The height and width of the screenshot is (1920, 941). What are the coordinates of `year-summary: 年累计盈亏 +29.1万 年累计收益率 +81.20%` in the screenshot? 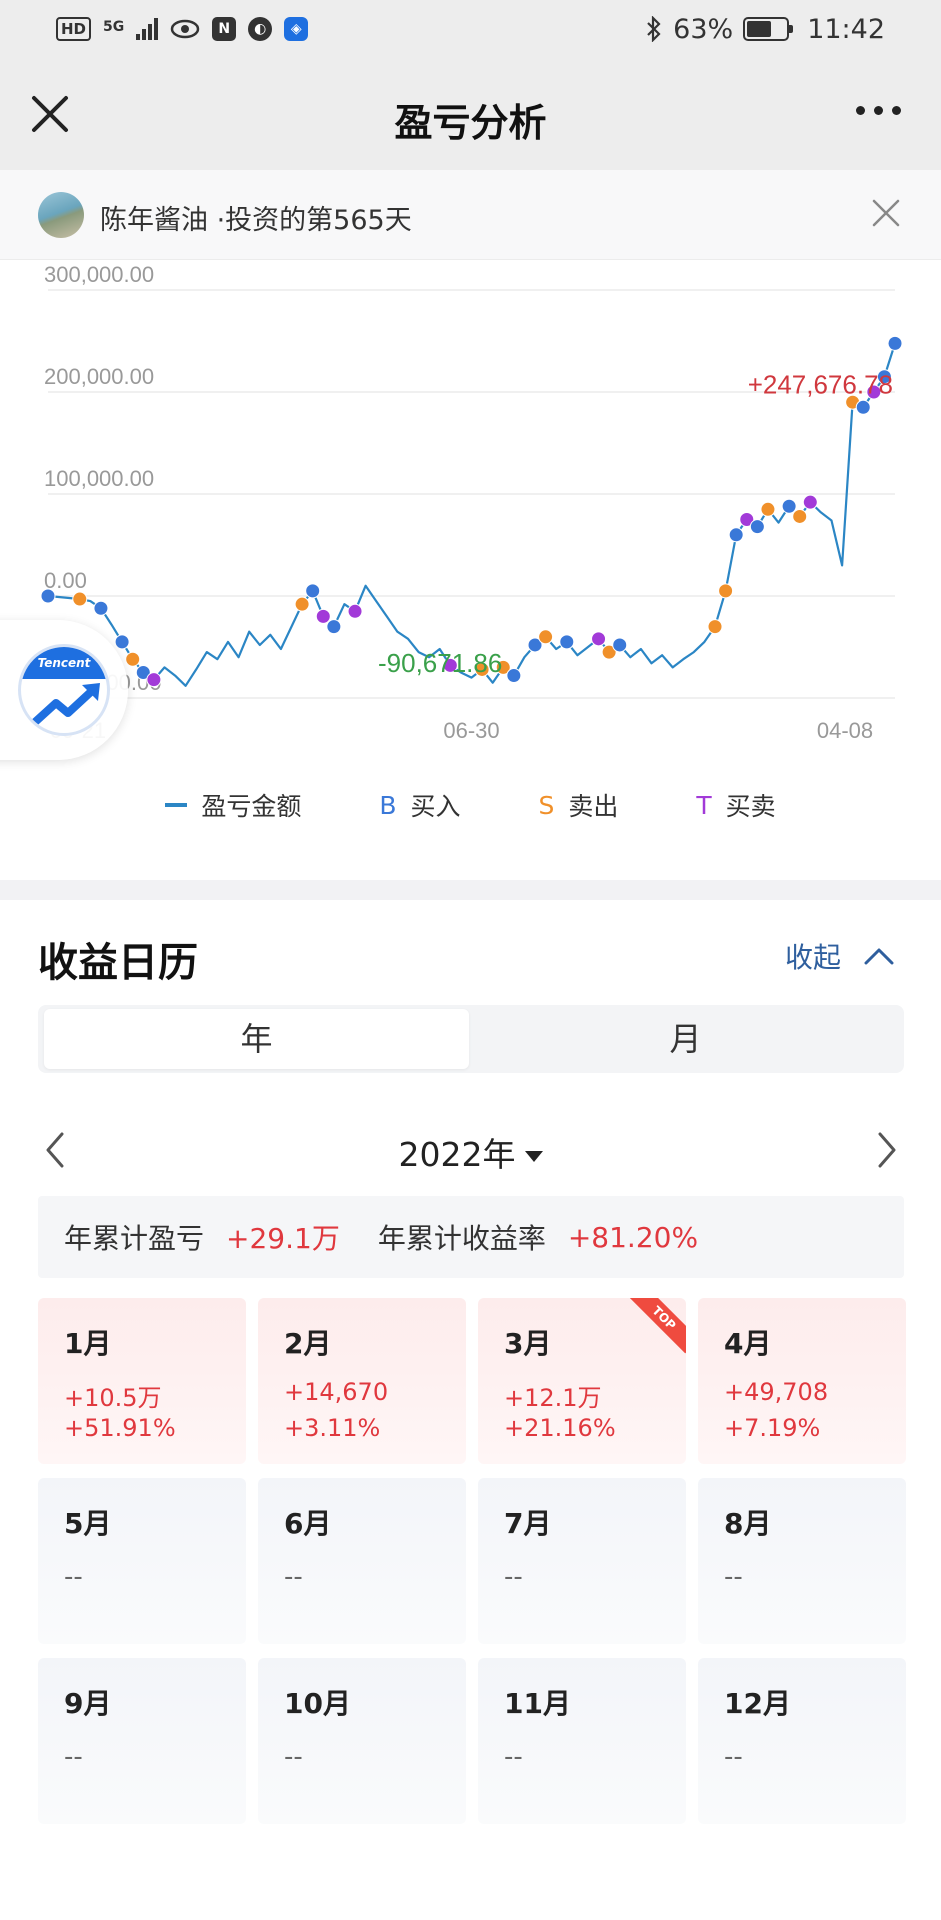 It's located at (471, 1237).